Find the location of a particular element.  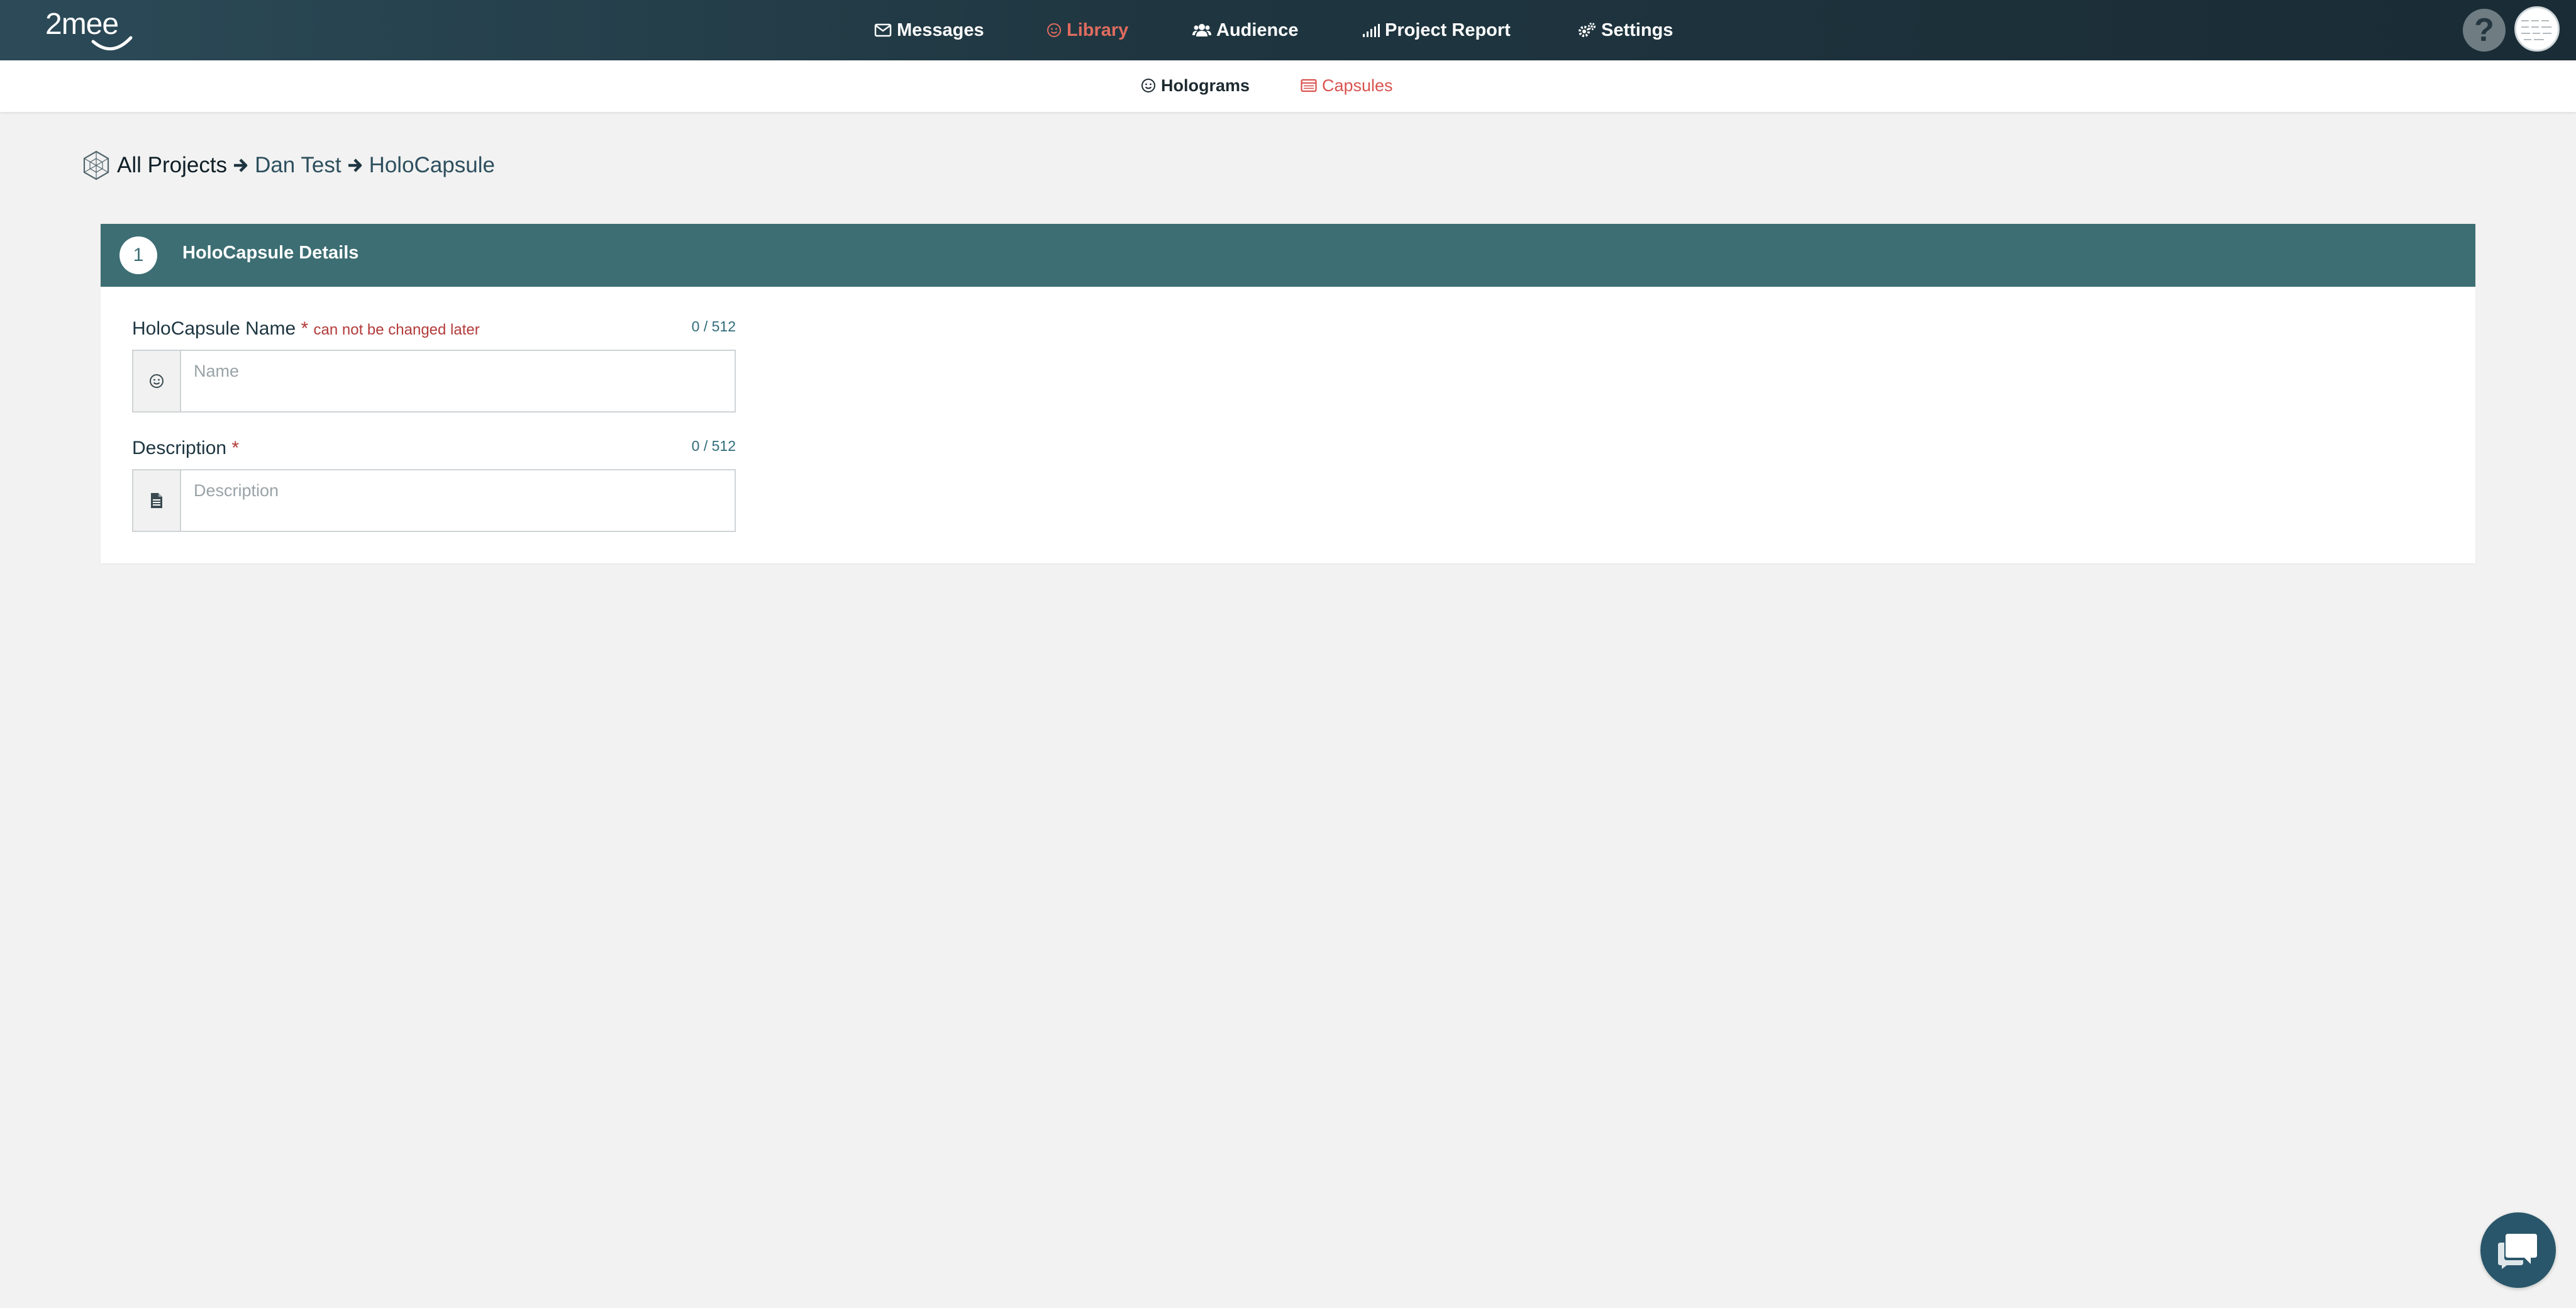

nav-messages: Messages is located at coordinates (929, 30).